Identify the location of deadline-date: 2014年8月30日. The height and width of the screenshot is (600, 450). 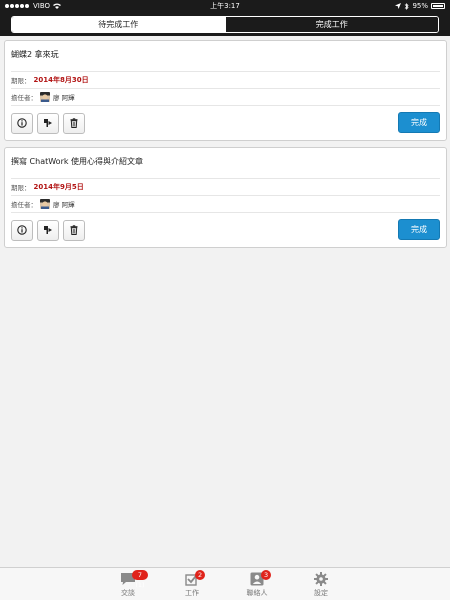
(61, 80).